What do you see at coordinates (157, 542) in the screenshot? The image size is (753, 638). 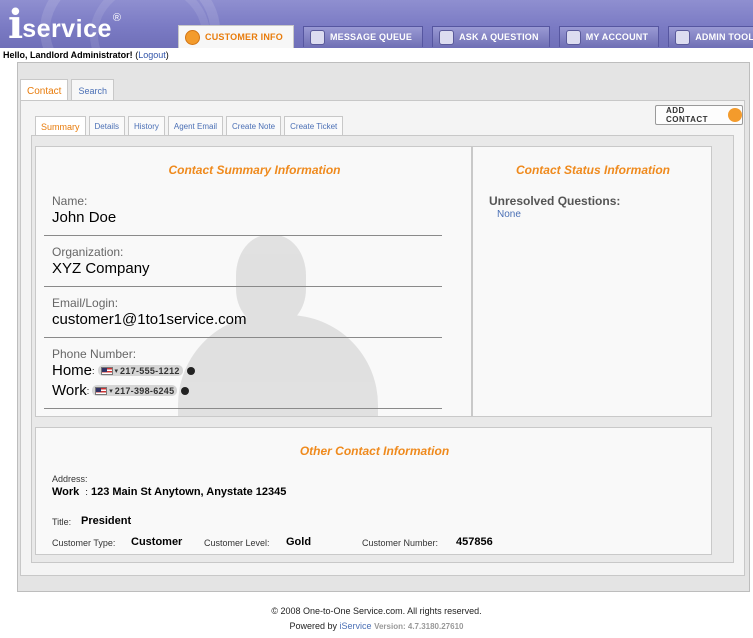 I see `customer-type-value: Customer` at bounding box center [157, 542].